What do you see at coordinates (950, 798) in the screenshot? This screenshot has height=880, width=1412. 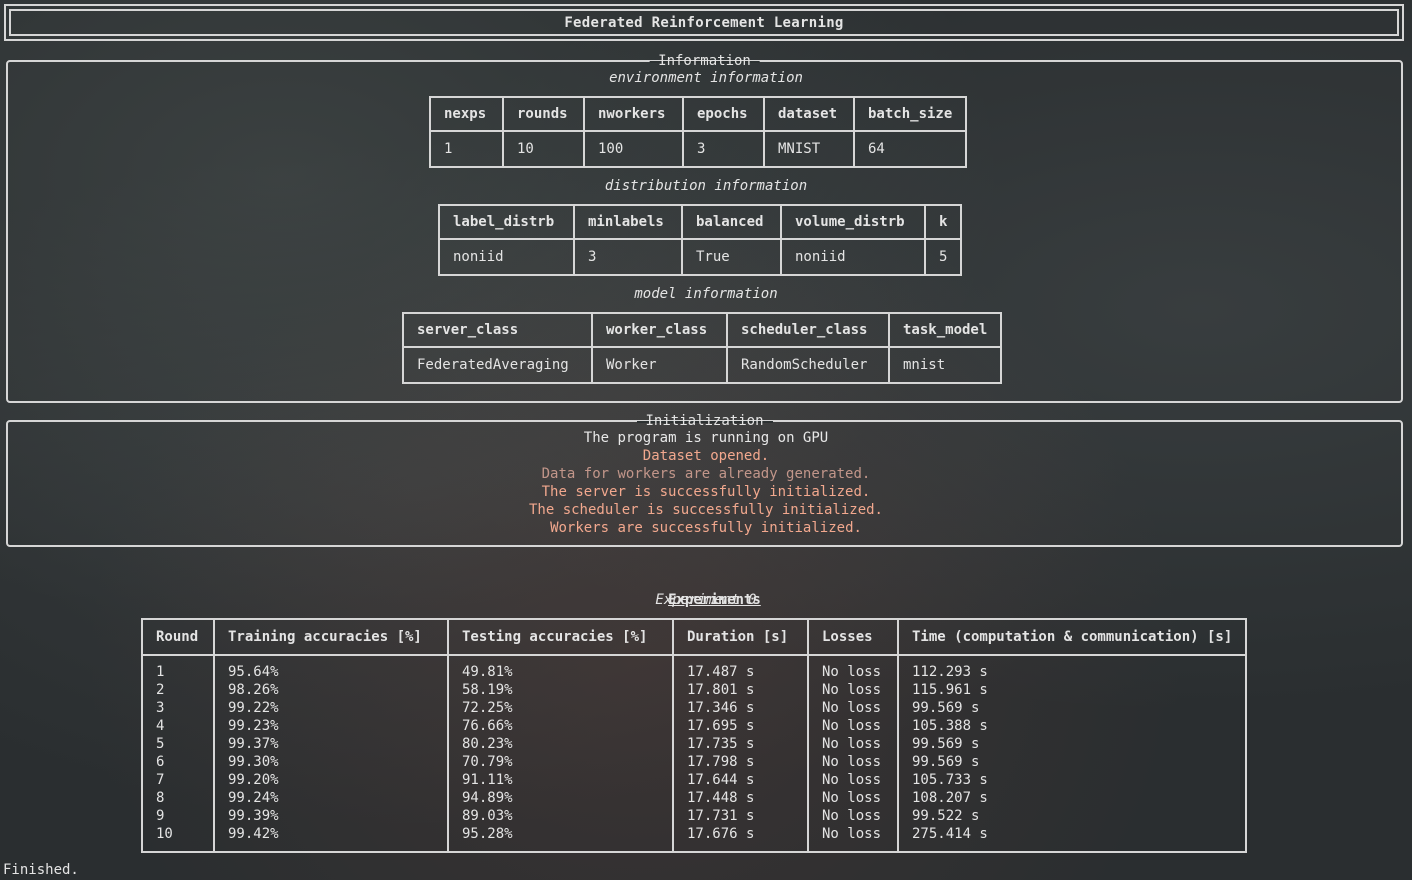 I see `cell-time: 108.207 s` at bounding box center [950, 798].